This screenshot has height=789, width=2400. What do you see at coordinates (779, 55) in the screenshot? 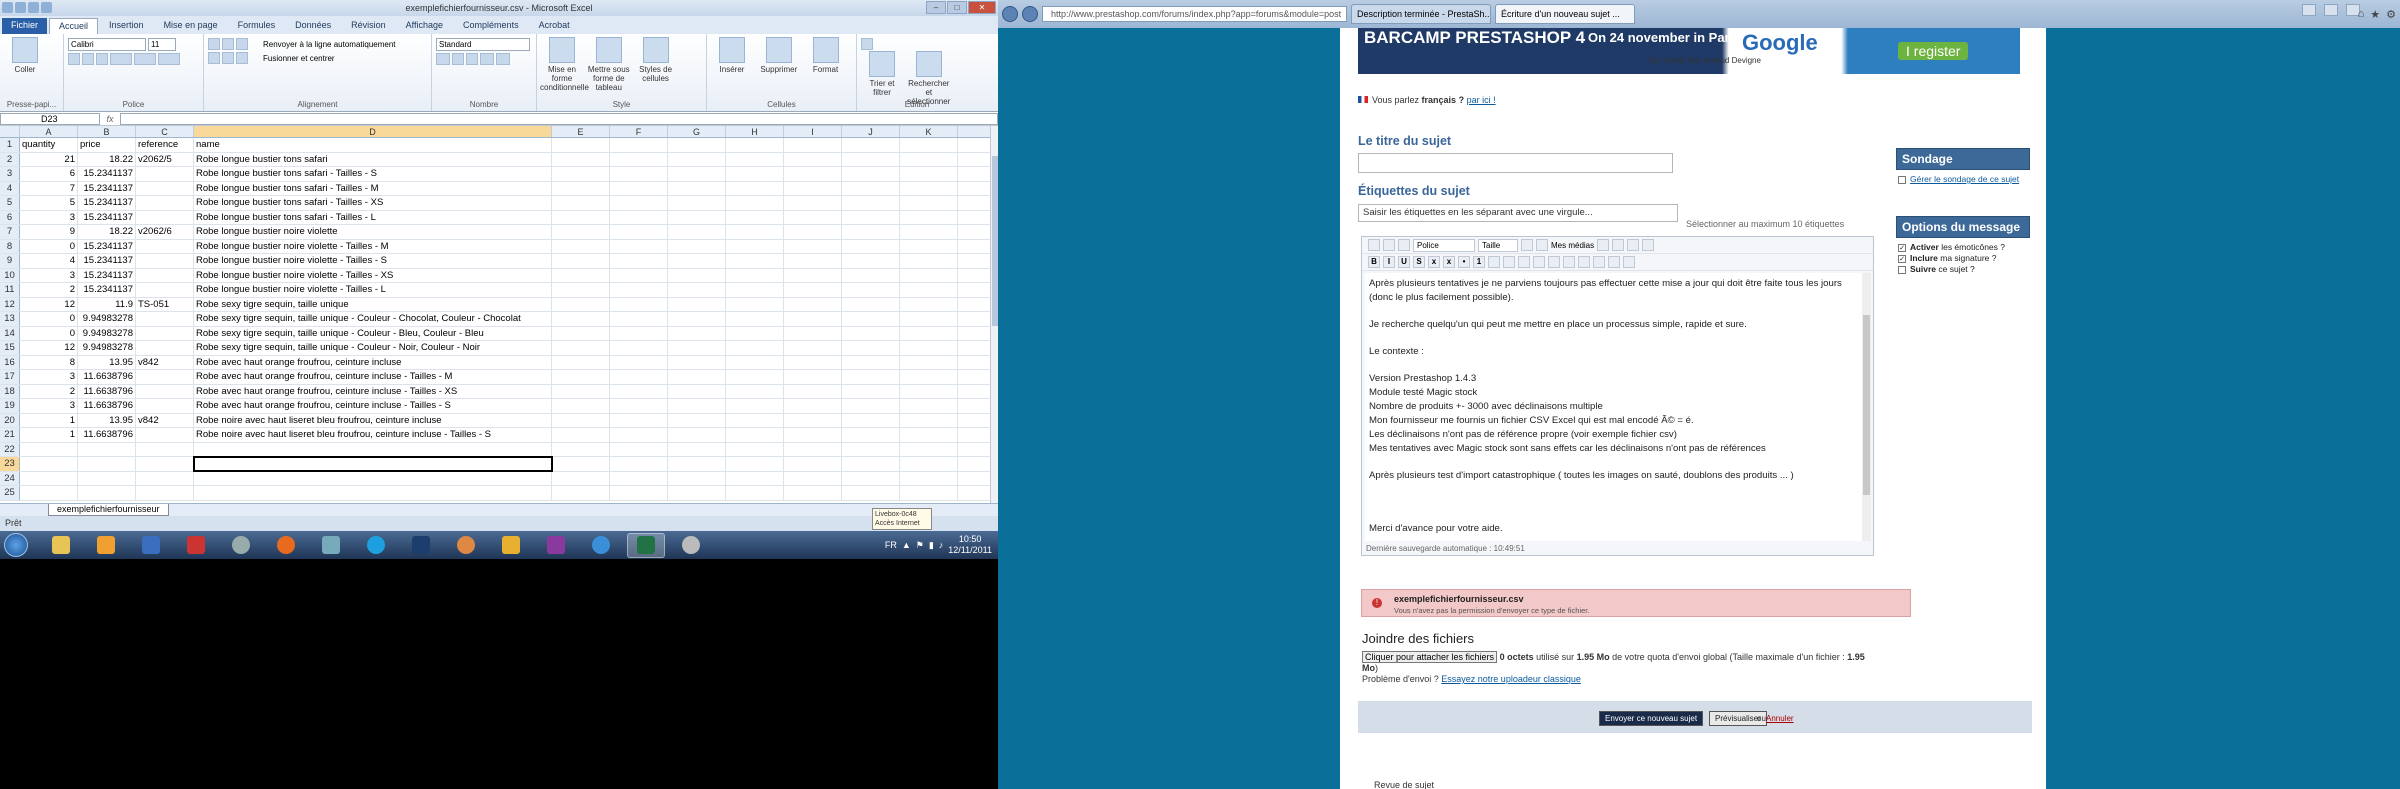
I see `delete-button: Supprimer` at bounding box center [779, 55].